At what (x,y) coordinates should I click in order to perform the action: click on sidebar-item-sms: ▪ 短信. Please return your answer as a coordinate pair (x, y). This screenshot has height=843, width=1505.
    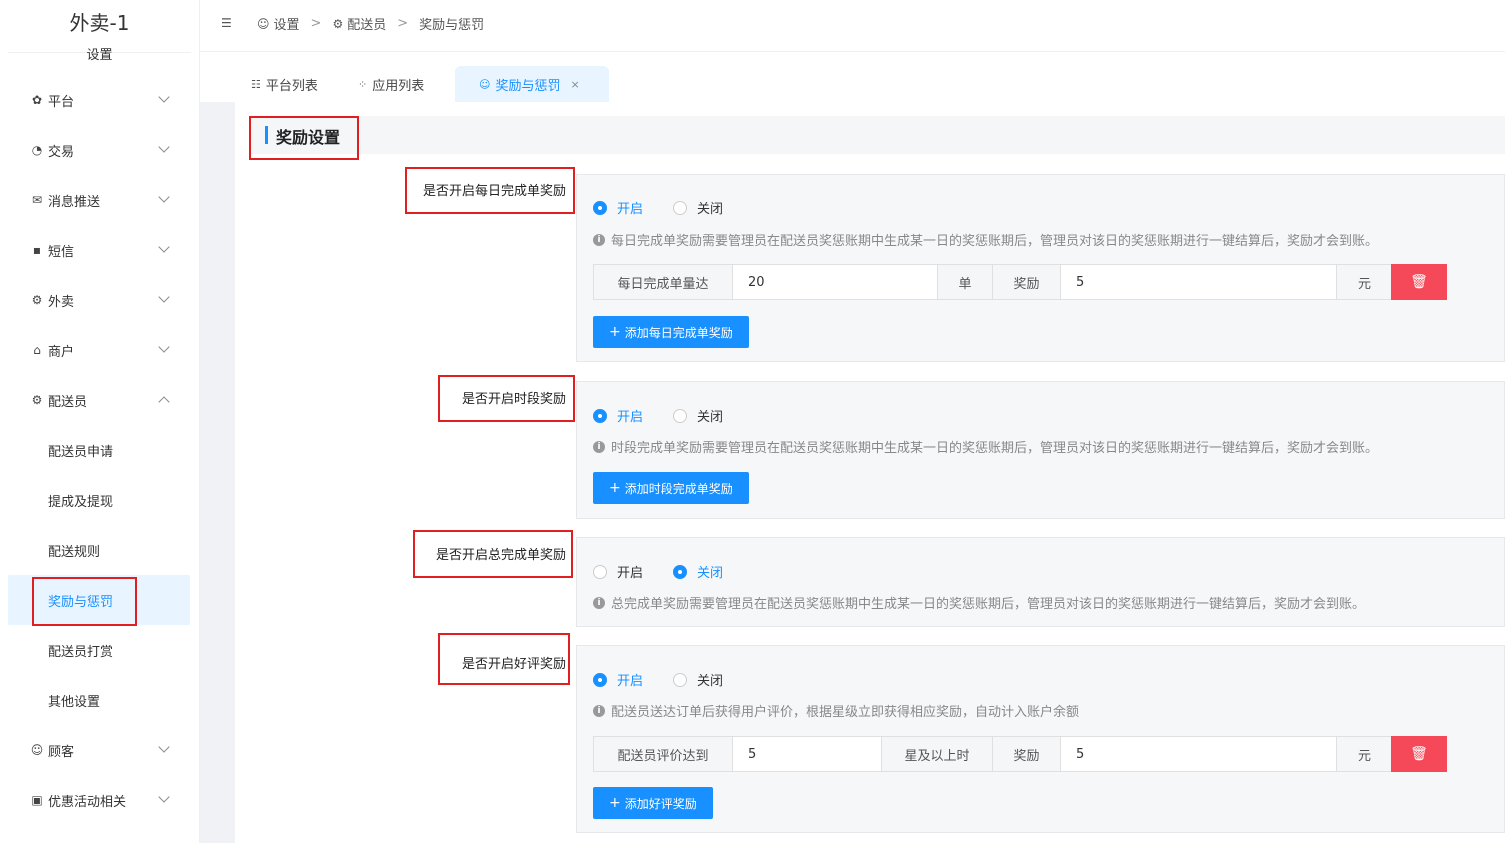
    Looking at the image, I should click on (99, 250).